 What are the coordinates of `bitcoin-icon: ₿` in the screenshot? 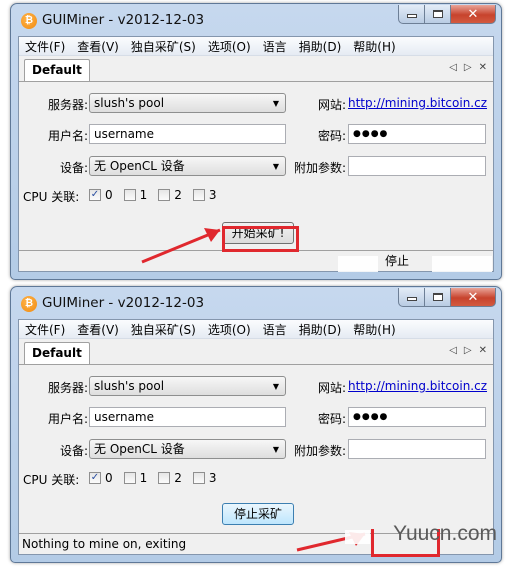 It's located at (29, 304).